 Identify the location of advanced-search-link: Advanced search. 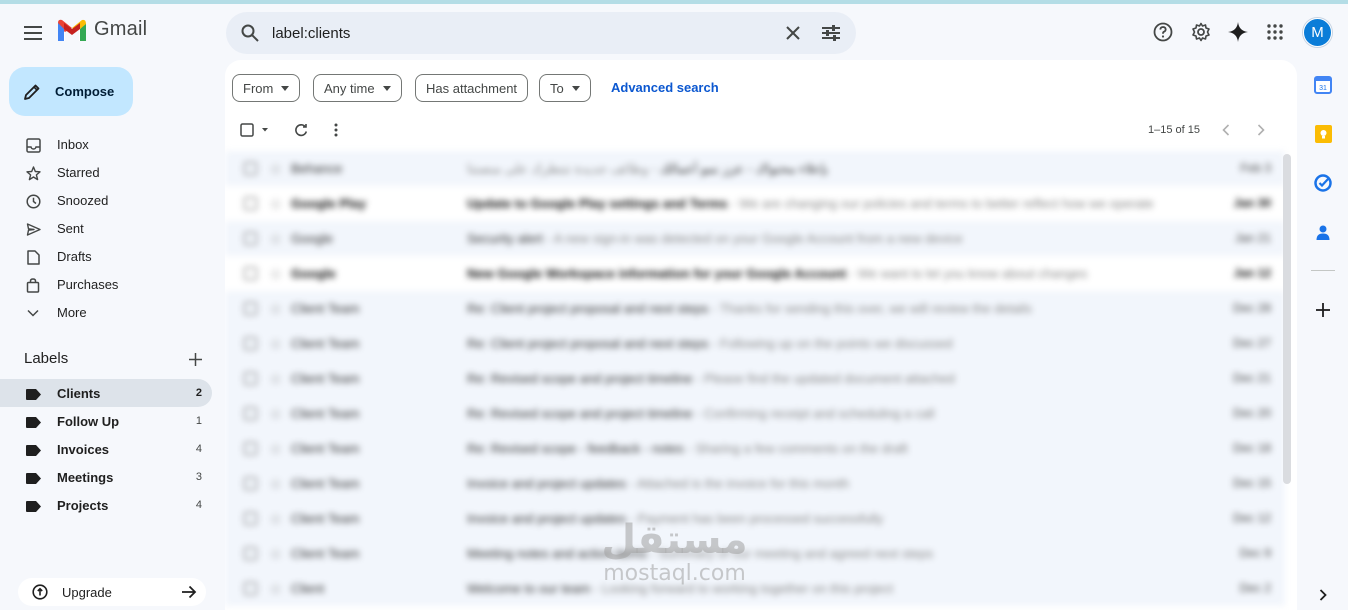
(665, 87).